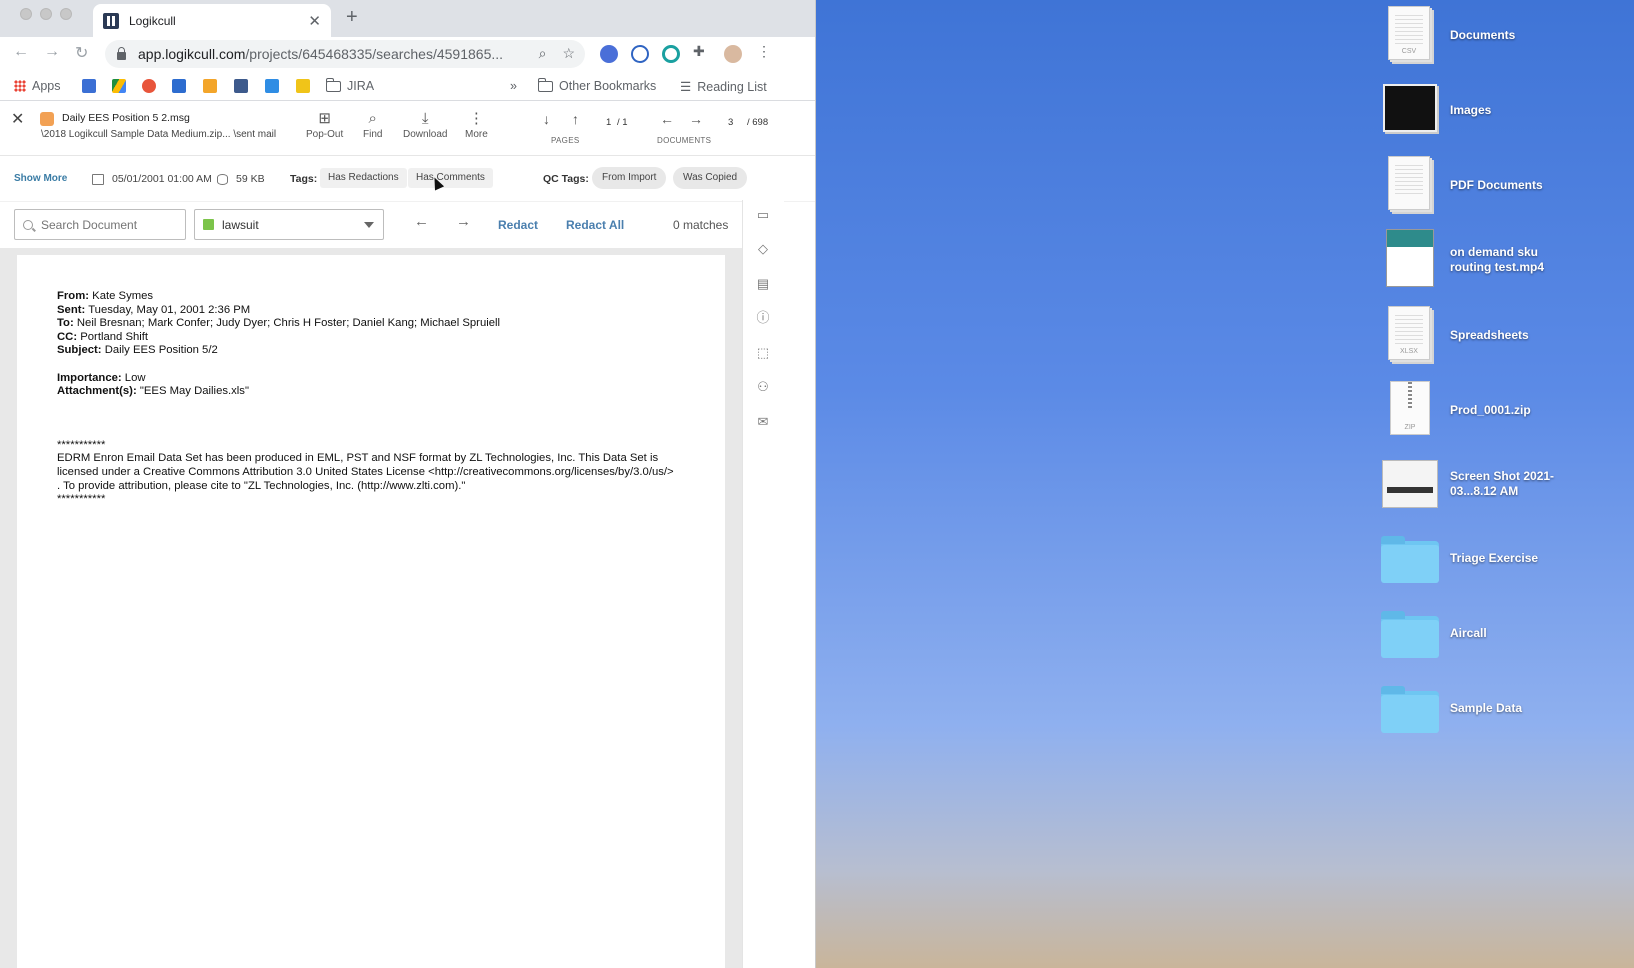  I want to click on find-button: ⌕ Find, so click(372, 124).